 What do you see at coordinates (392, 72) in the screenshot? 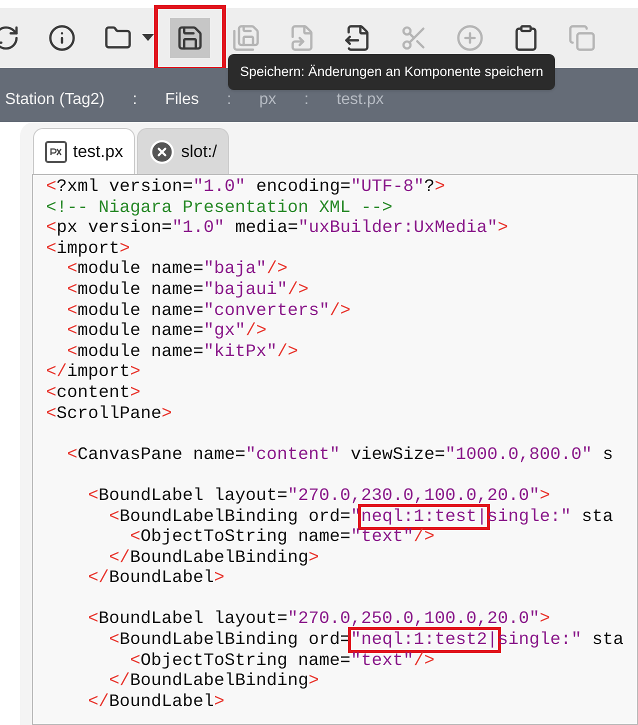
I see `tooltip: Speichern: Änderungen an Komponente speichern` at bounding box center [392, 72].